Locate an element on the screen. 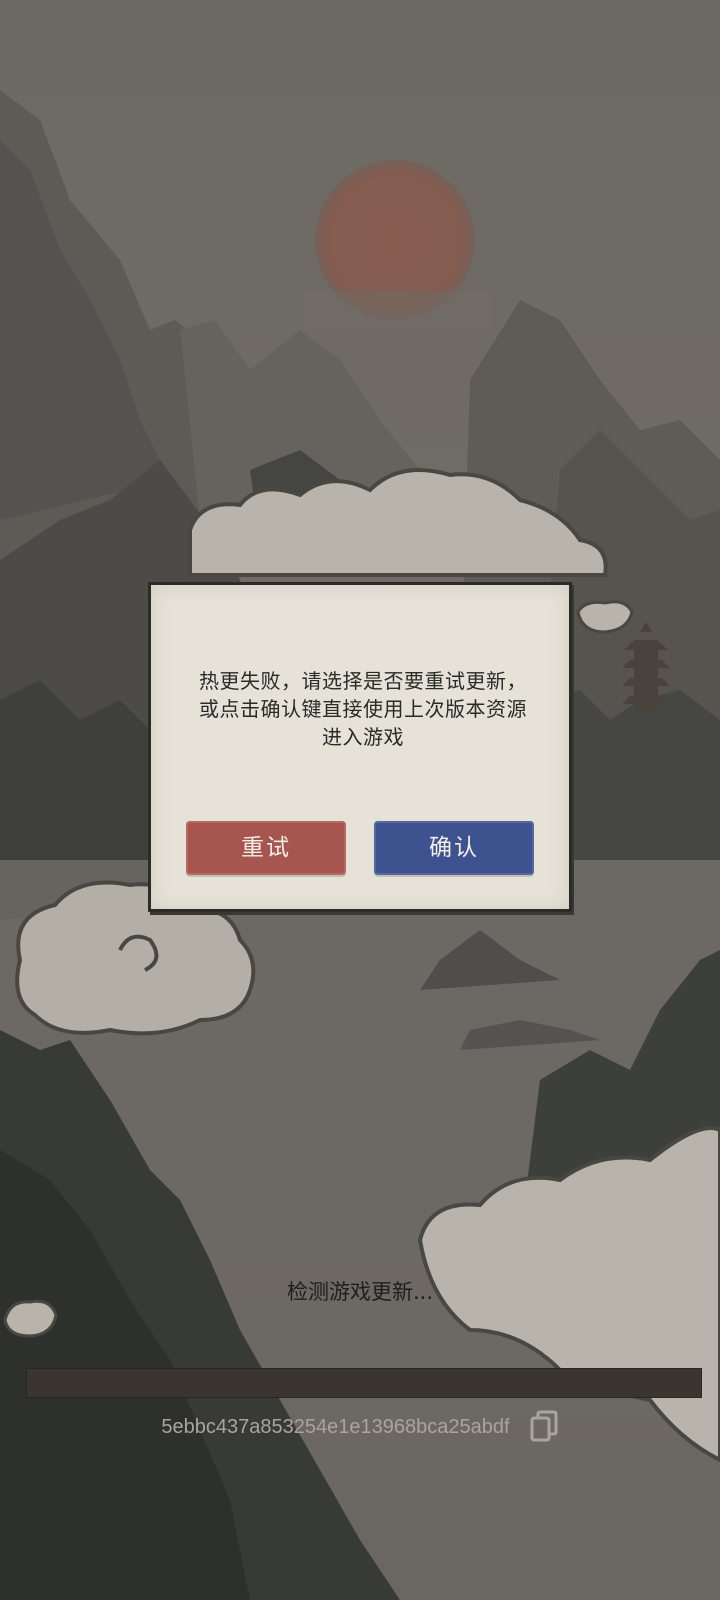  version-hash: 5ebbc437a853254e1e13968bca25abdf is located at coordinates (335, 1426).